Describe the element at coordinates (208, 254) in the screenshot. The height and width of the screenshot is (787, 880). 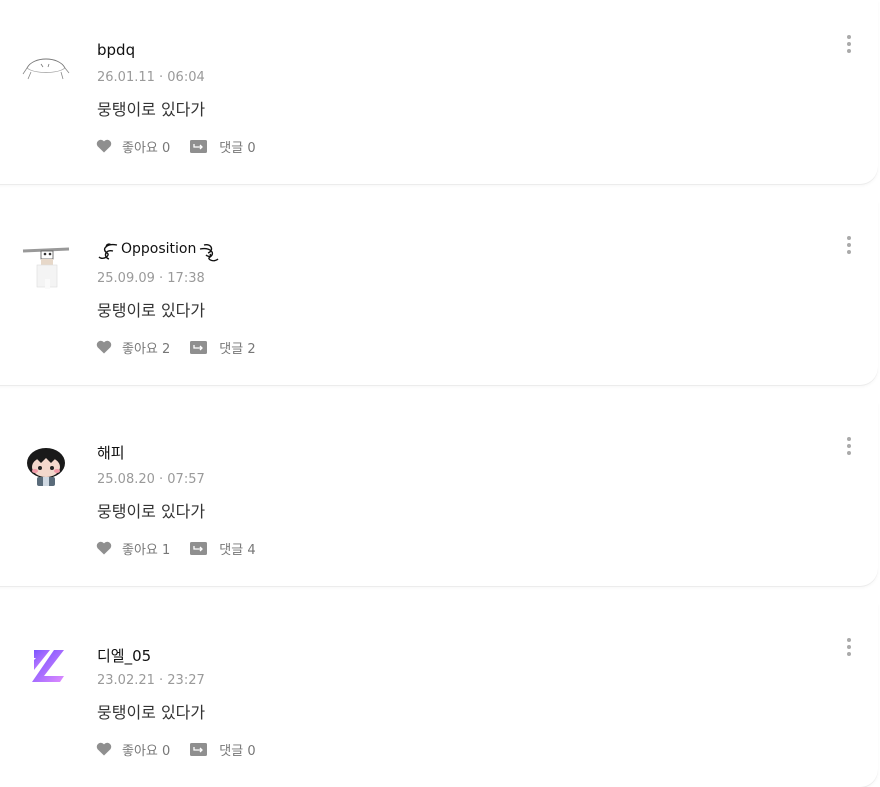
I see `swirl-right-icon` at that location.